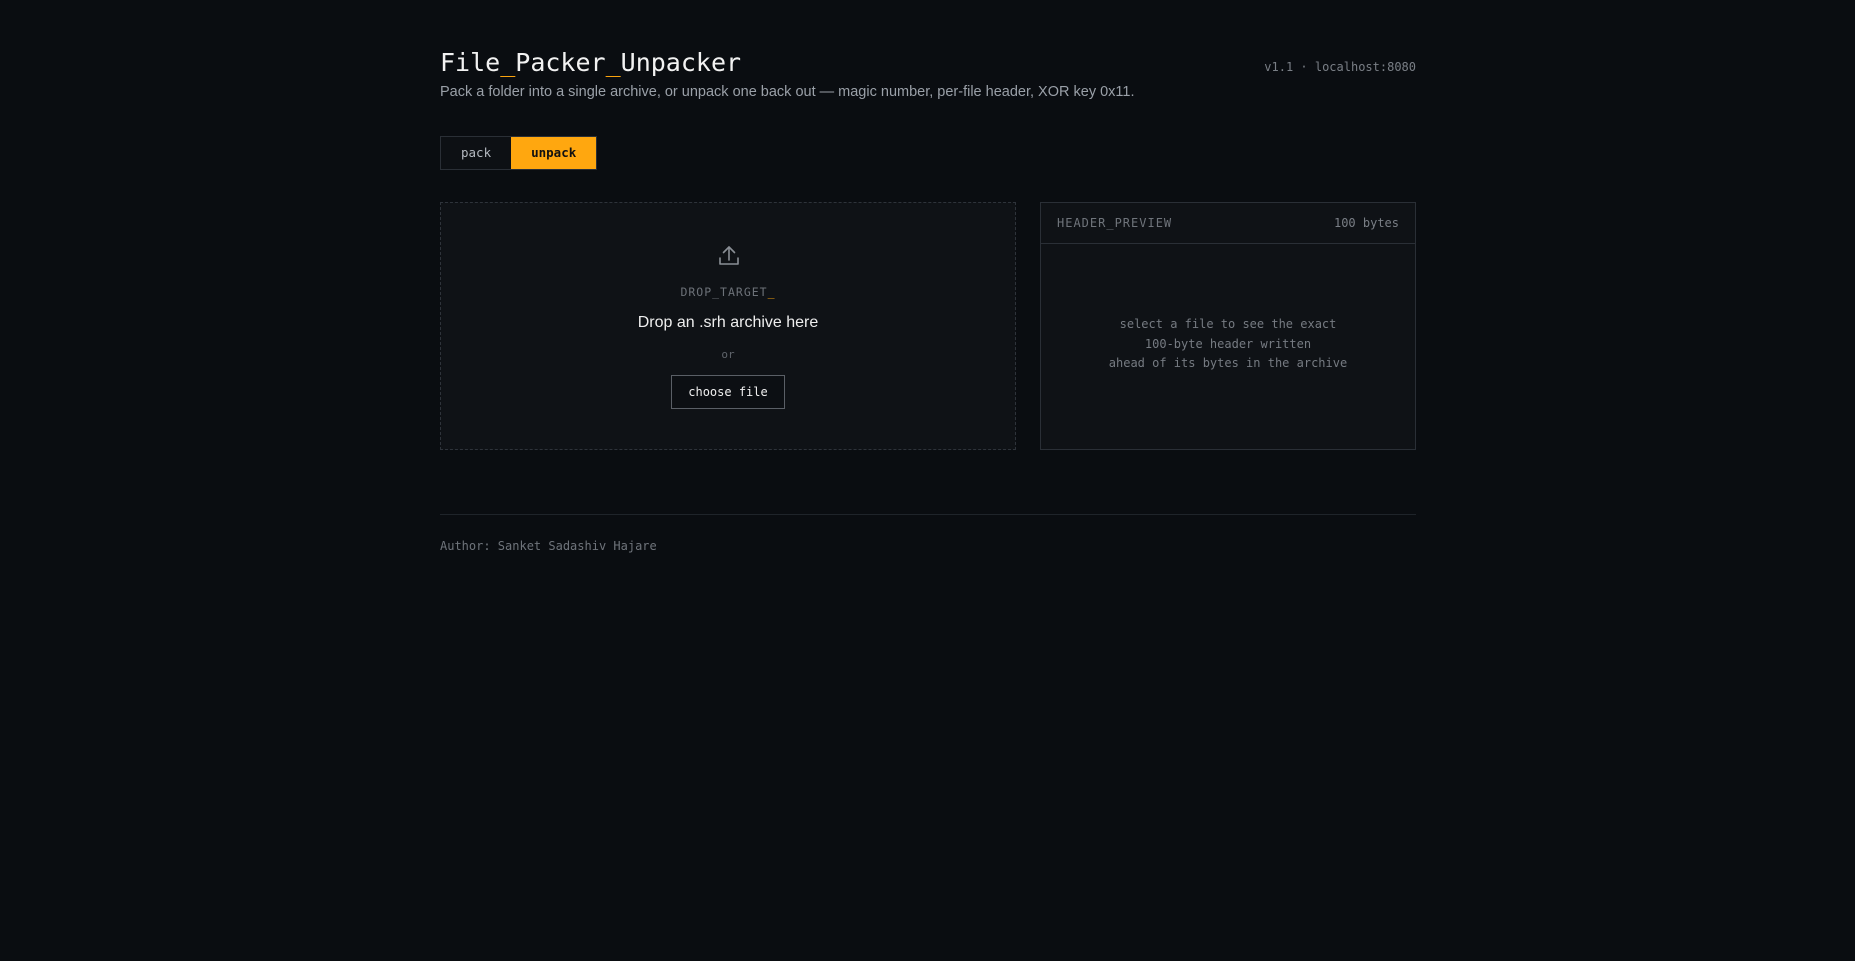 The image size is (1855, 961). I want to click on drop-target-cursor: _, so click(771, 292).